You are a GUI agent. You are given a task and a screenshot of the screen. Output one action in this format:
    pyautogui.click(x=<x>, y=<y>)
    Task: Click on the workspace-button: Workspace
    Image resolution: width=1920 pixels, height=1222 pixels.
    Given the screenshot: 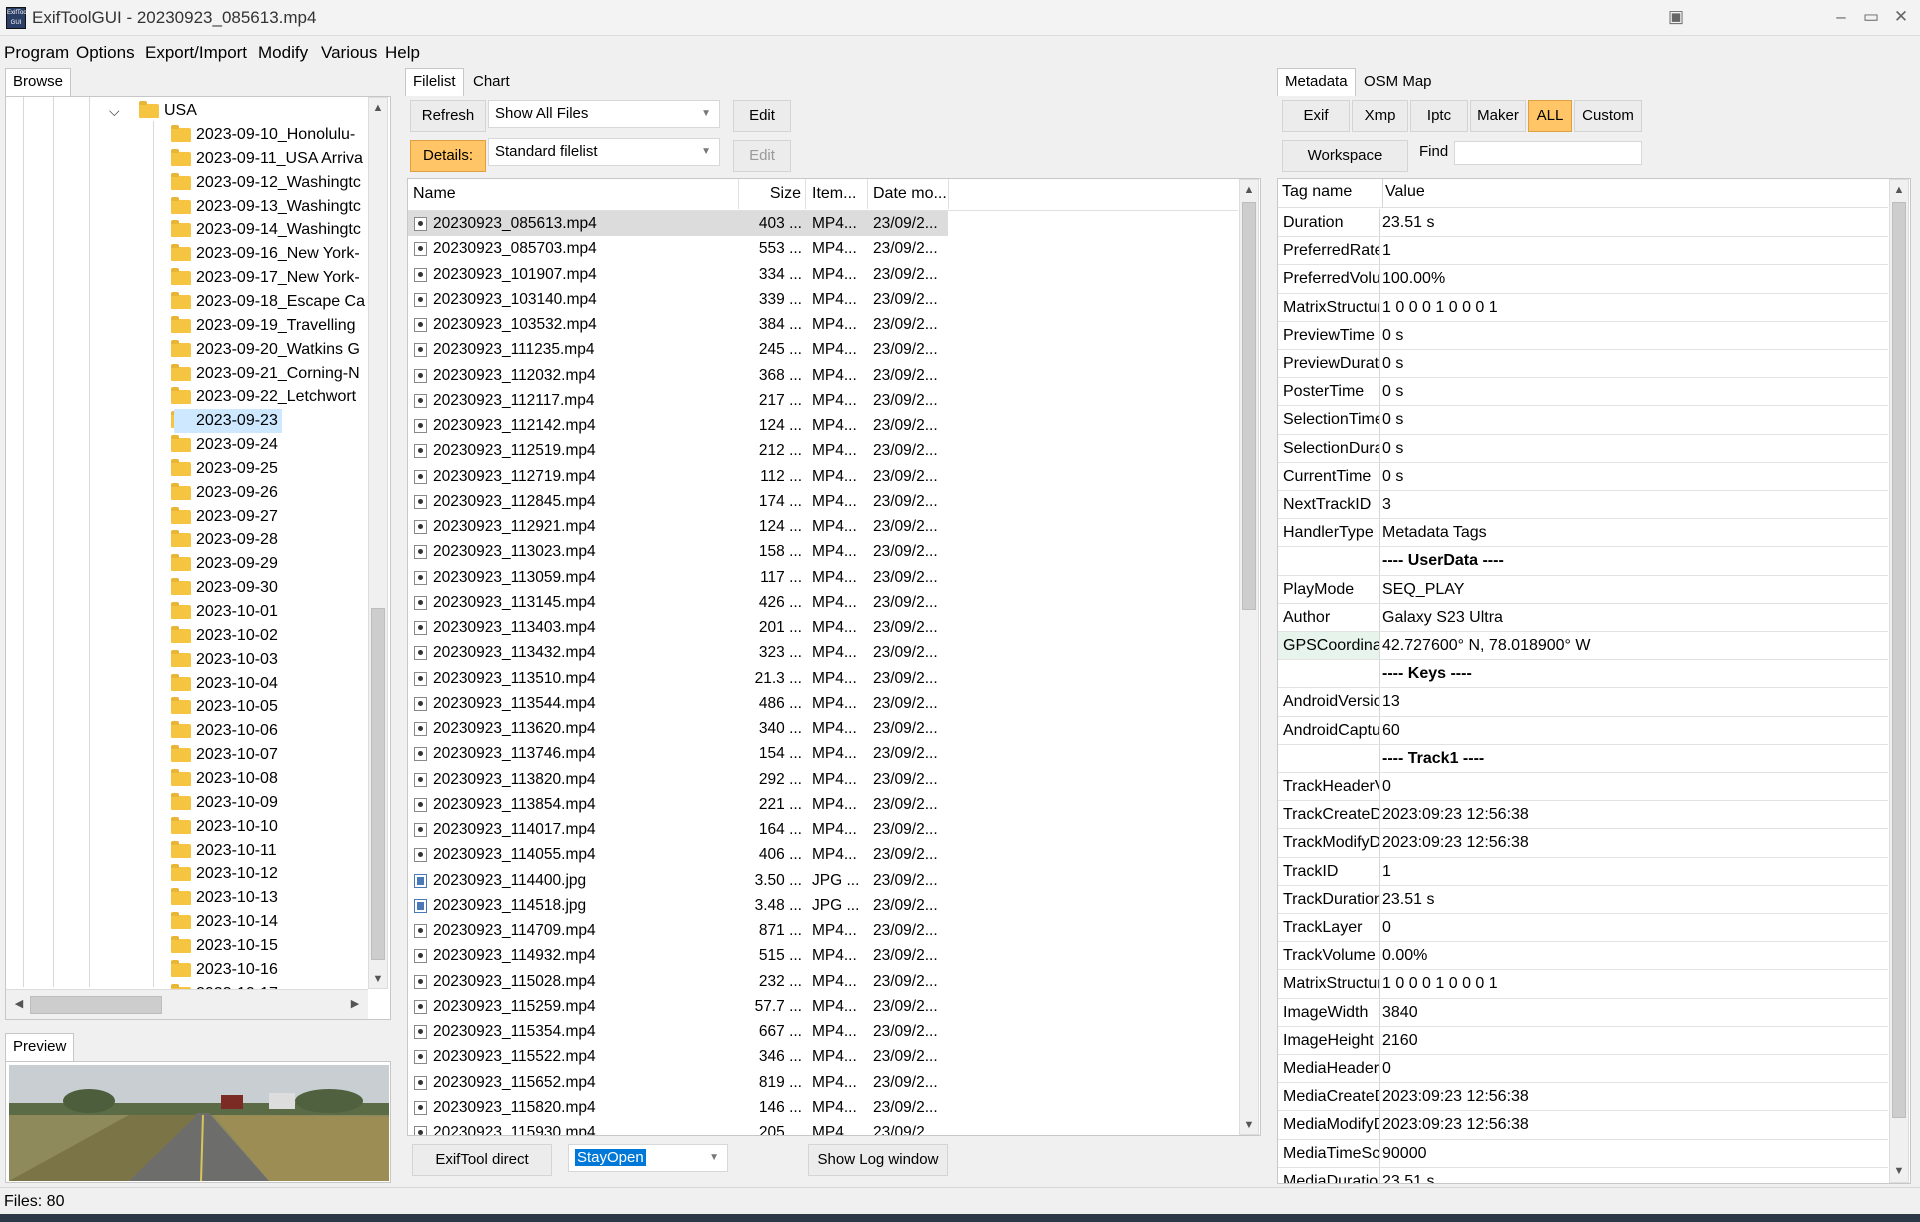 What is the action you would take?
    pyautogui.click(x=1345, y=156)
    